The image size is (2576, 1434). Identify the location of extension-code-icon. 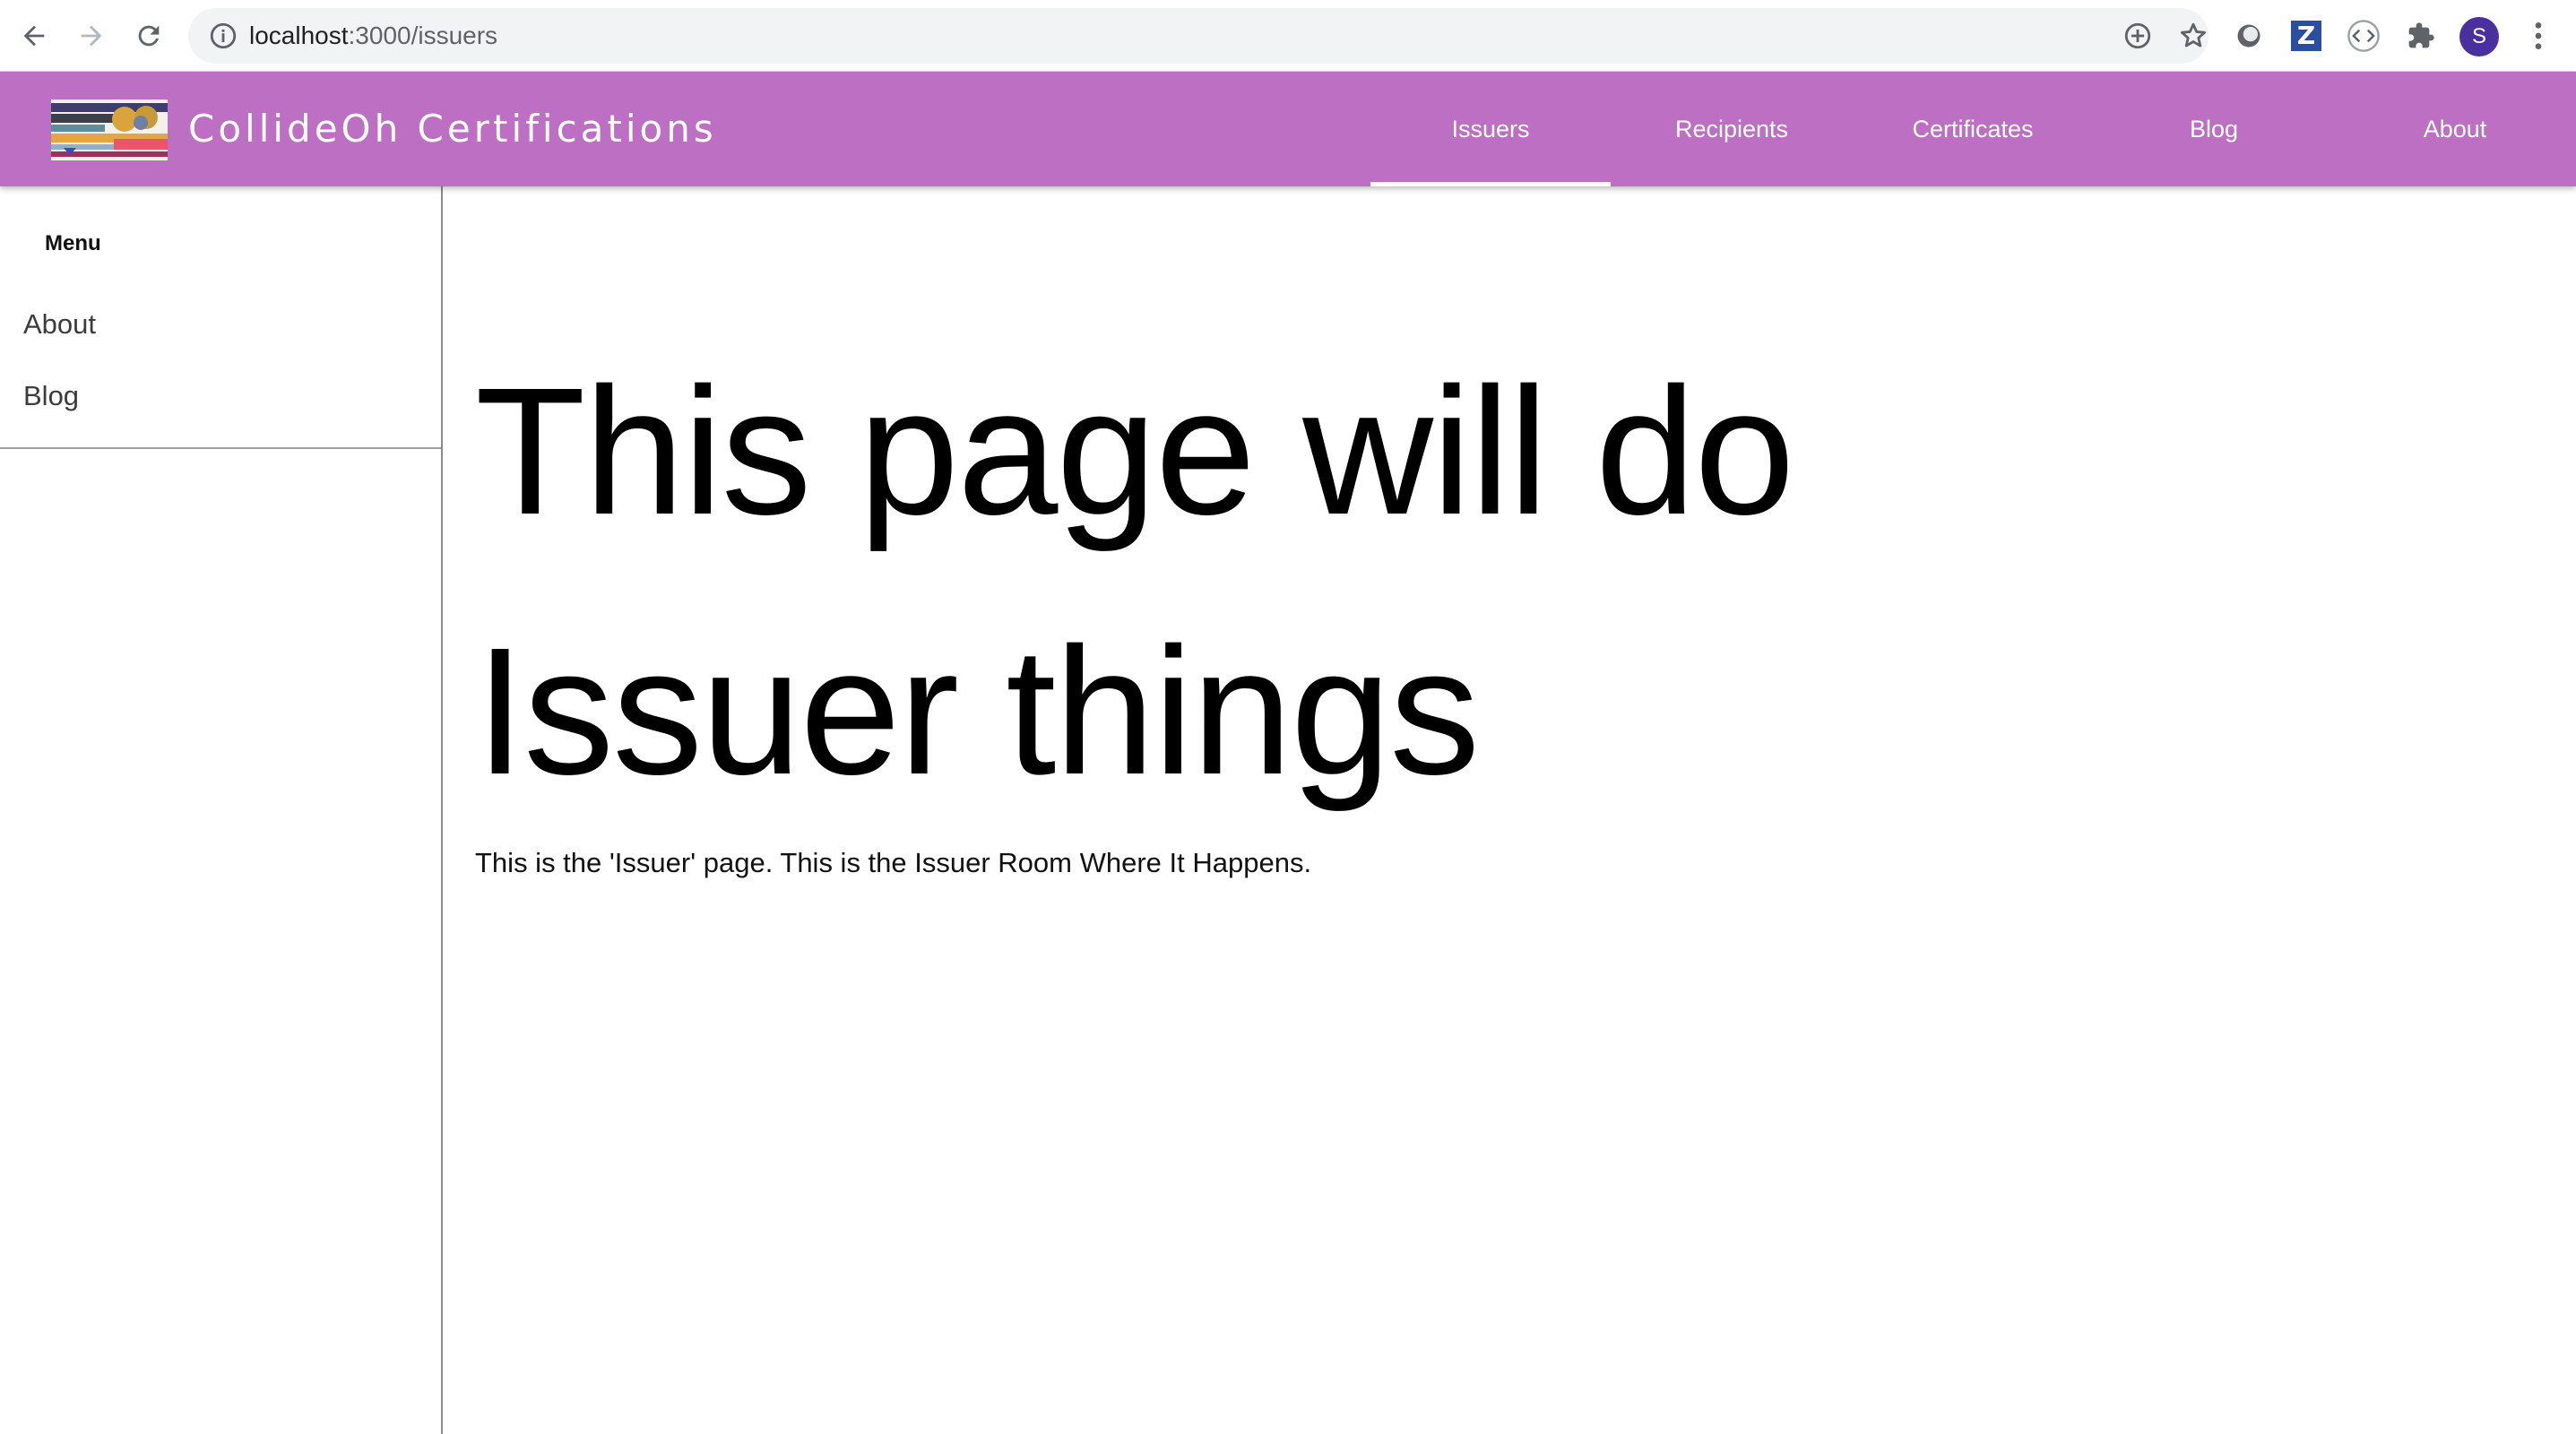
(2363, 36).